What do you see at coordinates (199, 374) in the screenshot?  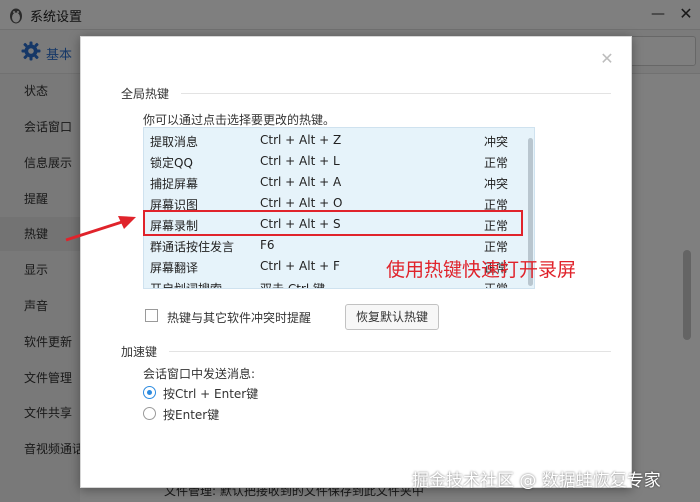 I see `accelerator-description: 会话窗口中发送消息:` at bounding box center [199, 374].